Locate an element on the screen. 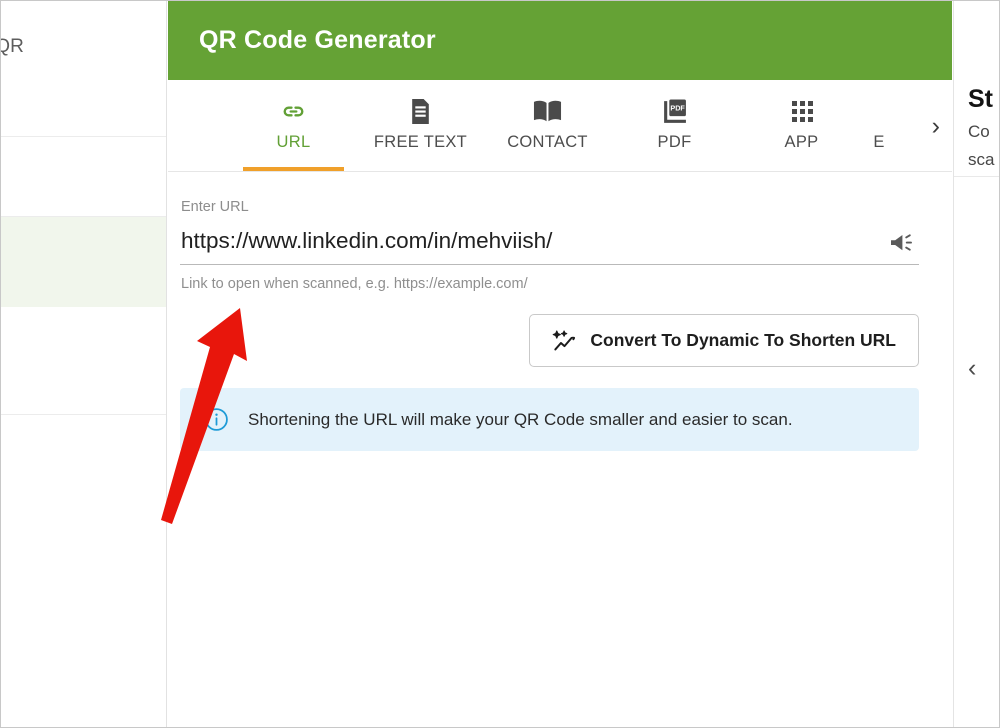 This screenshot has height=728, width=1000. right-preview-panel: St Co sca ‹ is located at coordinates (976, 364).